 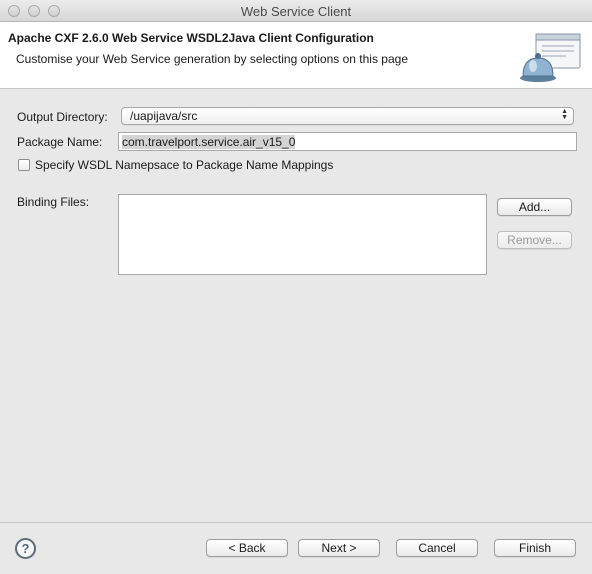 I want to click on updown-arrows-icon: ▲ ▼, so click(x=564, y=114).